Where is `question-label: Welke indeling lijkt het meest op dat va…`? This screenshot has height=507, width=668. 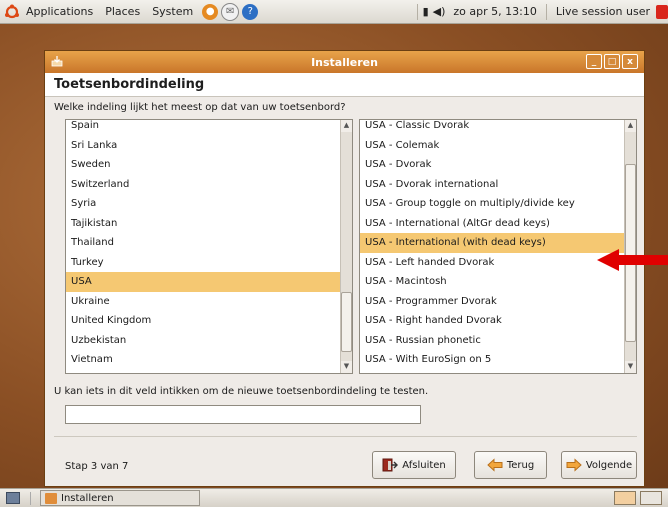
question-label: Welke indeling lijkt het meest op dat va… is located at coordinates (200, 107).